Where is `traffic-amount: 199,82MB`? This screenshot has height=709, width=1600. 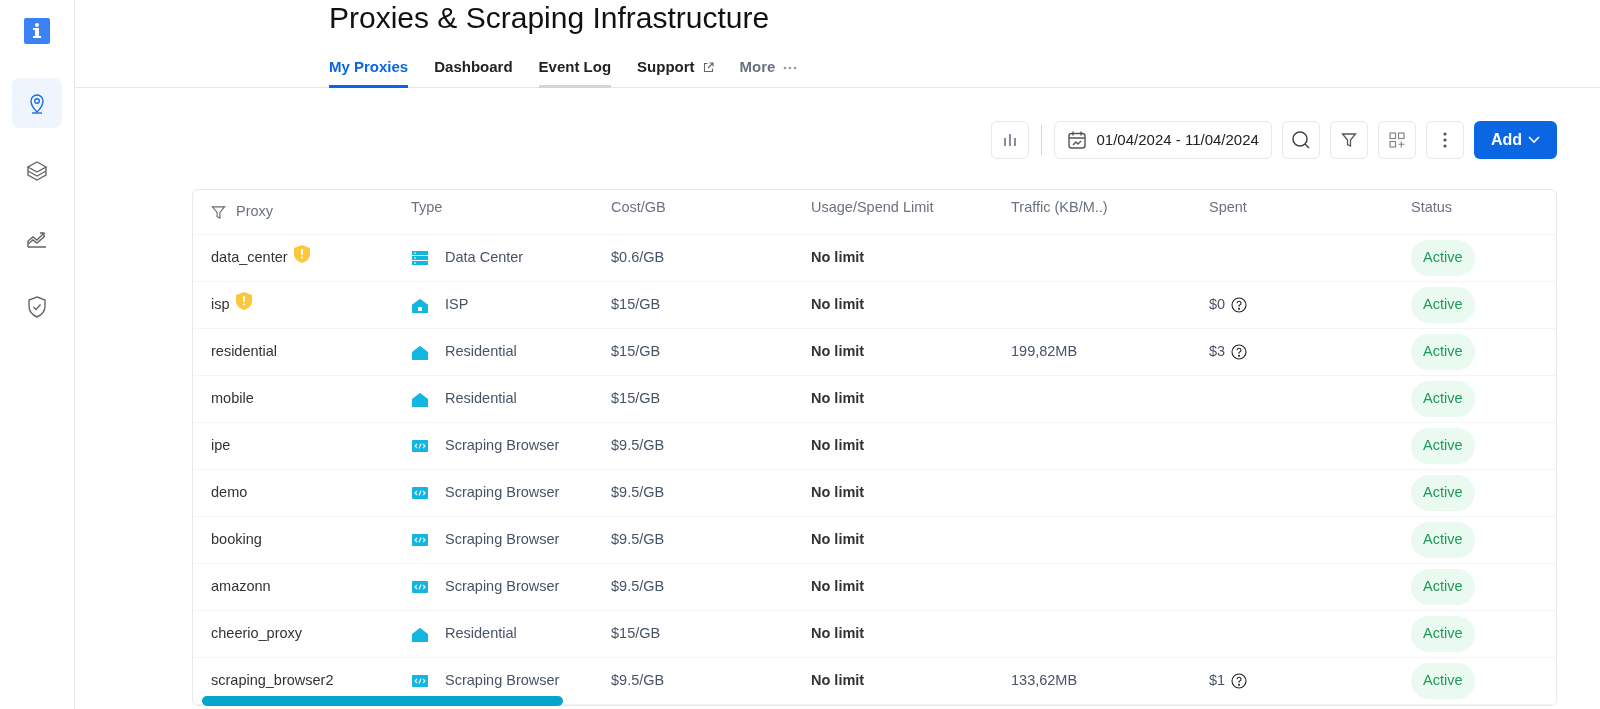
traffic-amount: 199,82MB is located at coordinates (1044, 352).